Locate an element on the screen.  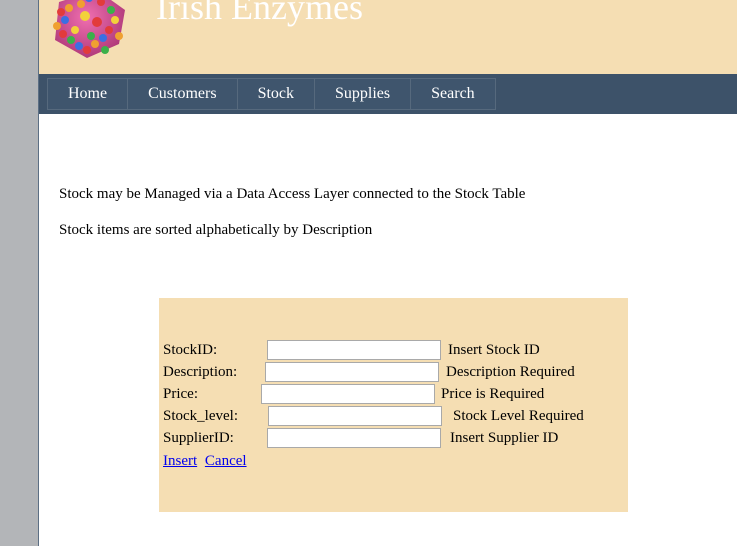
stock-level-validator: Stock Level Required is located at coordinates (518, 416).